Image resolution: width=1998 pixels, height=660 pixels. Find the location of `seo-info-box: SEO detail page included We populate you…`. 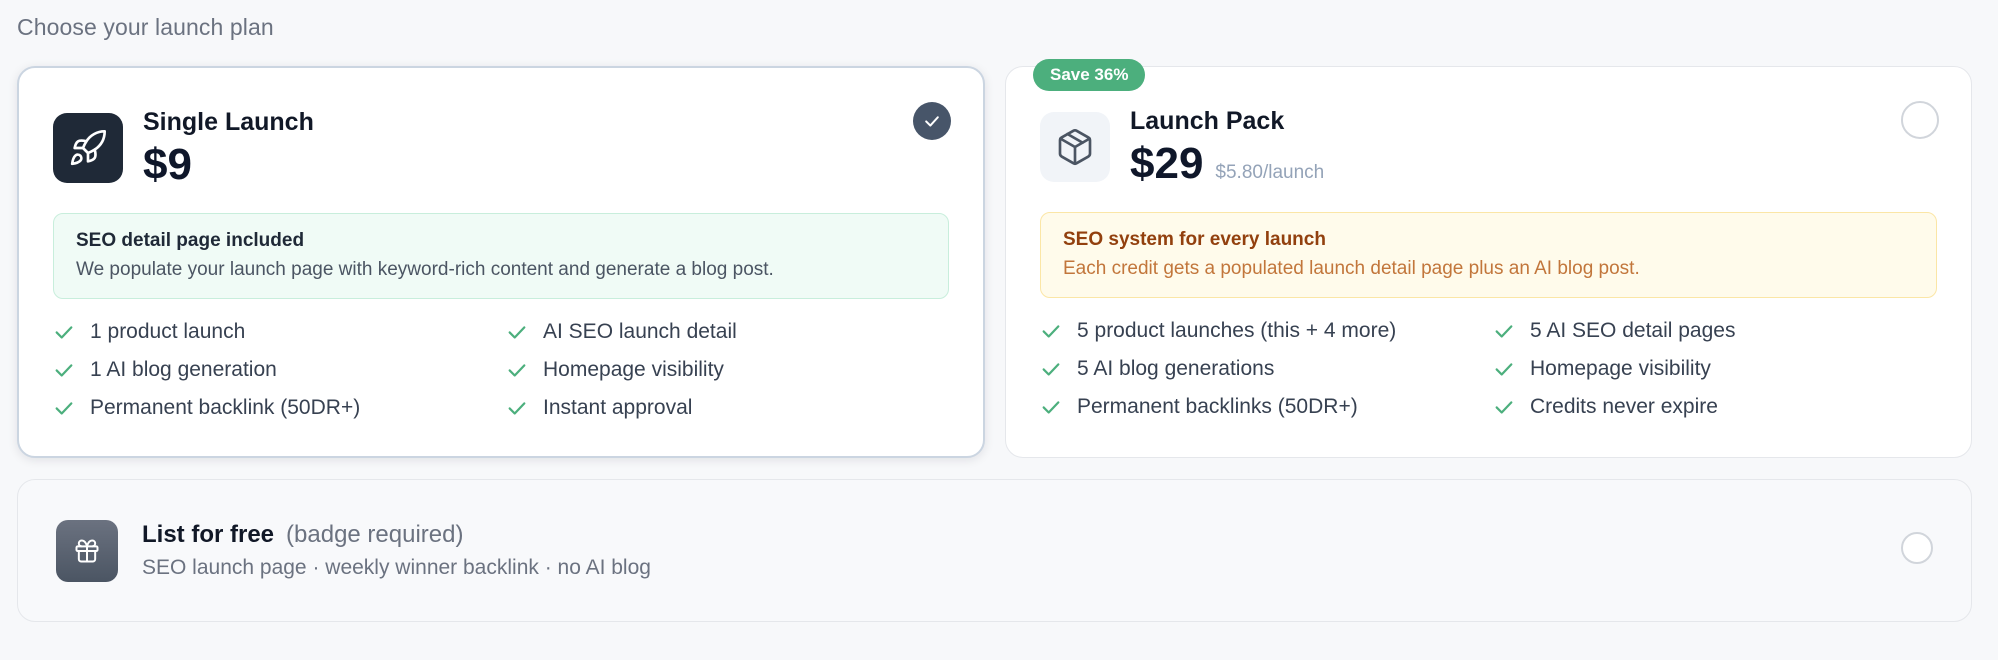

seo-info-box: SEO detail page included We populate you… is located at coordinates (501, 256).